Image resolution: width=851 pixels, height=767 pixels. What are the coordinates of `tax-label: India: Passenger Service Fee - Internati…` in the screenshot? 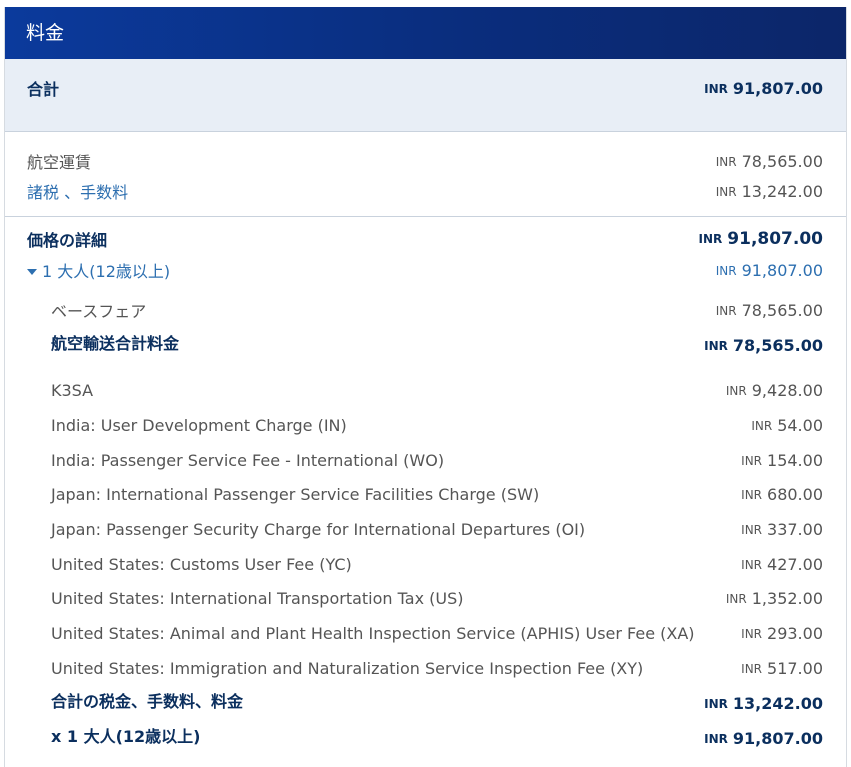 It's located at (248, 460).